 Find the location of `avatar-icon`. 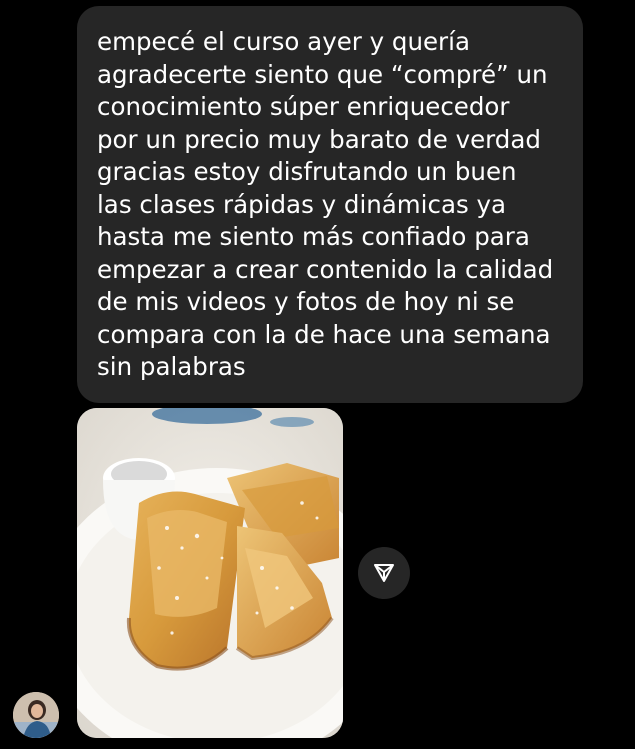

avatar-icon is located at coordinates (36, 715).